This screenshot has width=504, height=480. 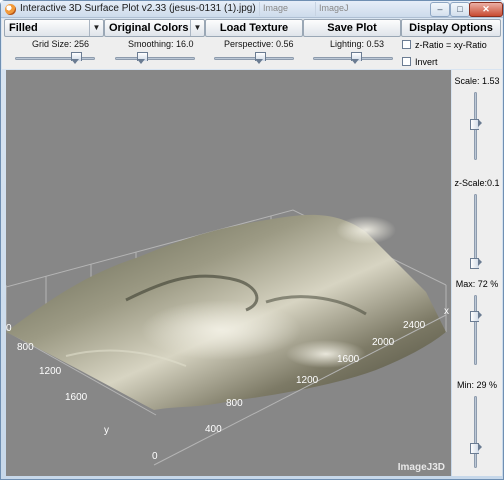 I want to click on color-mode-select: Original Colors ▼, so click(x=154, y=28).